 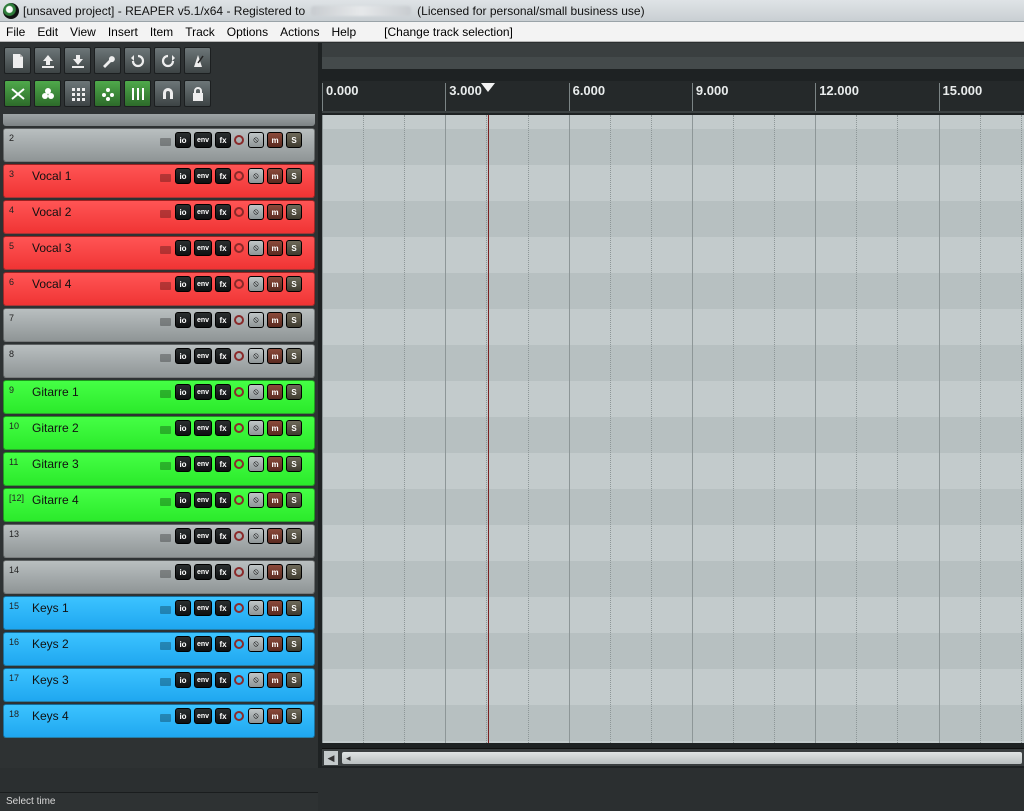 I want to click on track-name: Gitarre 3, so click(x=55, y=464).